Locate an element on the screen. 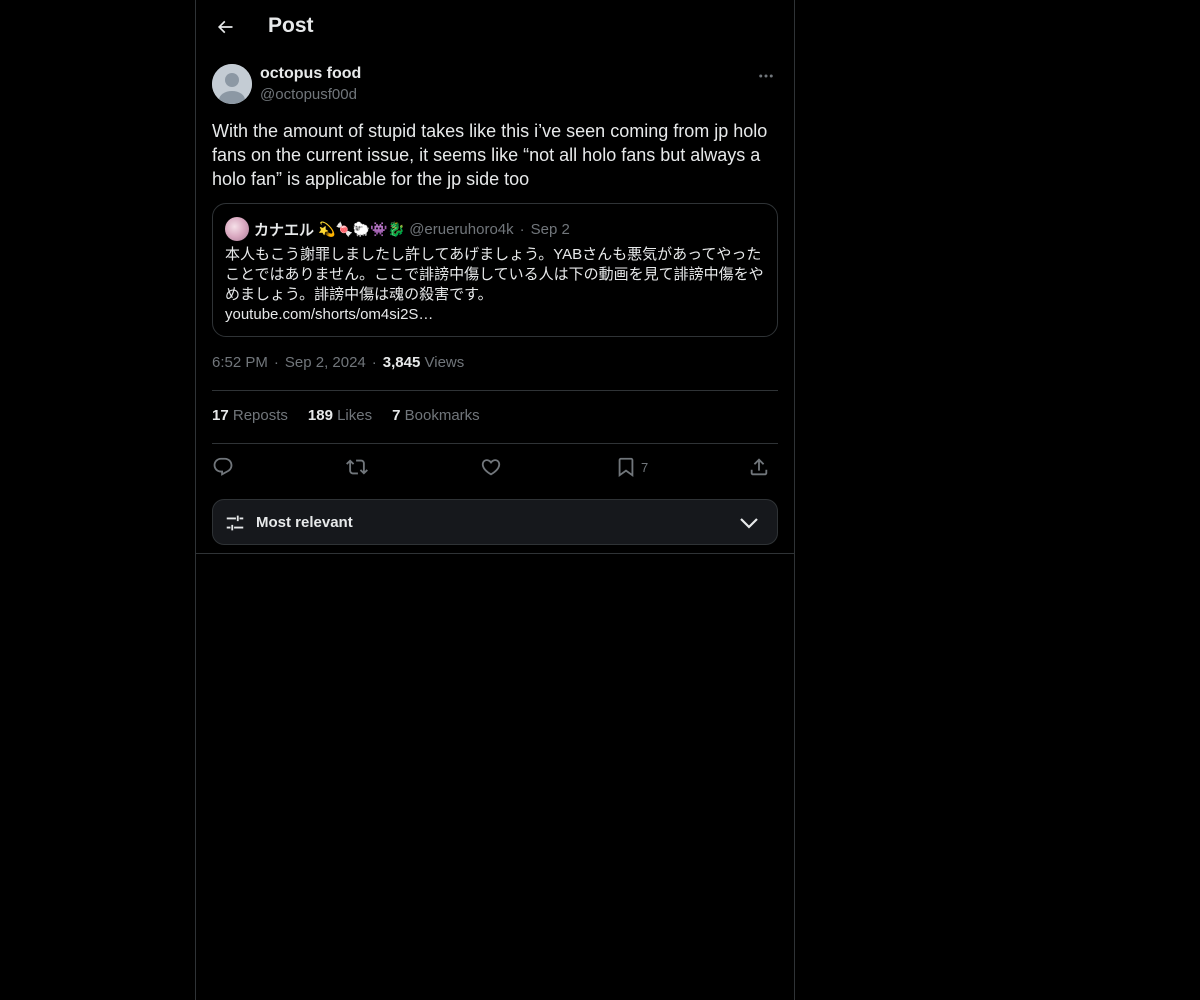 The height and width of the screenshot is (1000, 1200). page-title: Post is located at coordinates (291, 25).